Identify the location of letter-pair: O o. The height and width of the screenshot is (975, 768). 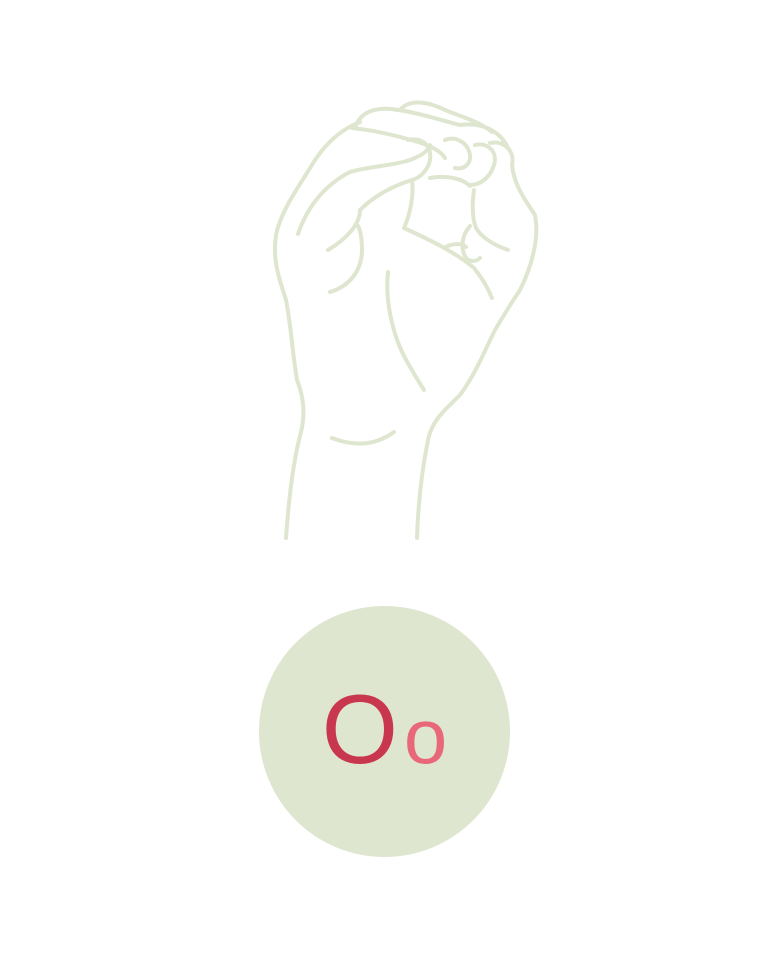
(385, 729).